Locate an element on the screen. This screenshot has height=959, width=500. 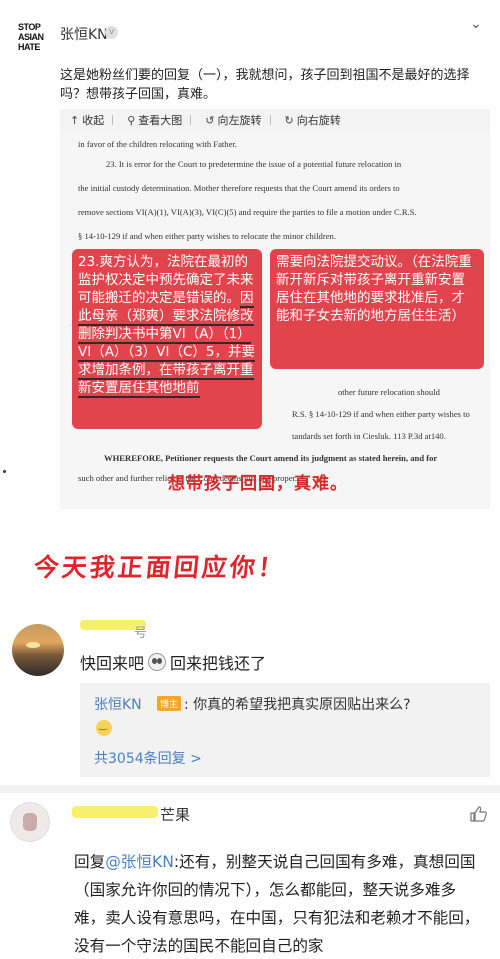
comment-text: 快回来吧 回来把钱还了 is located at coordinates (173, 662).